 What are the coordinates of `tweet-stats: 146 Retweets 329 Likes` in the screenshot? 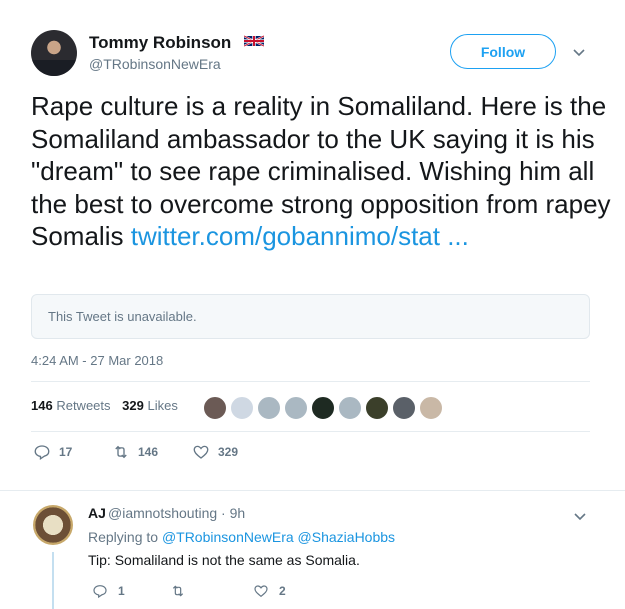 It's located at (104, 405).